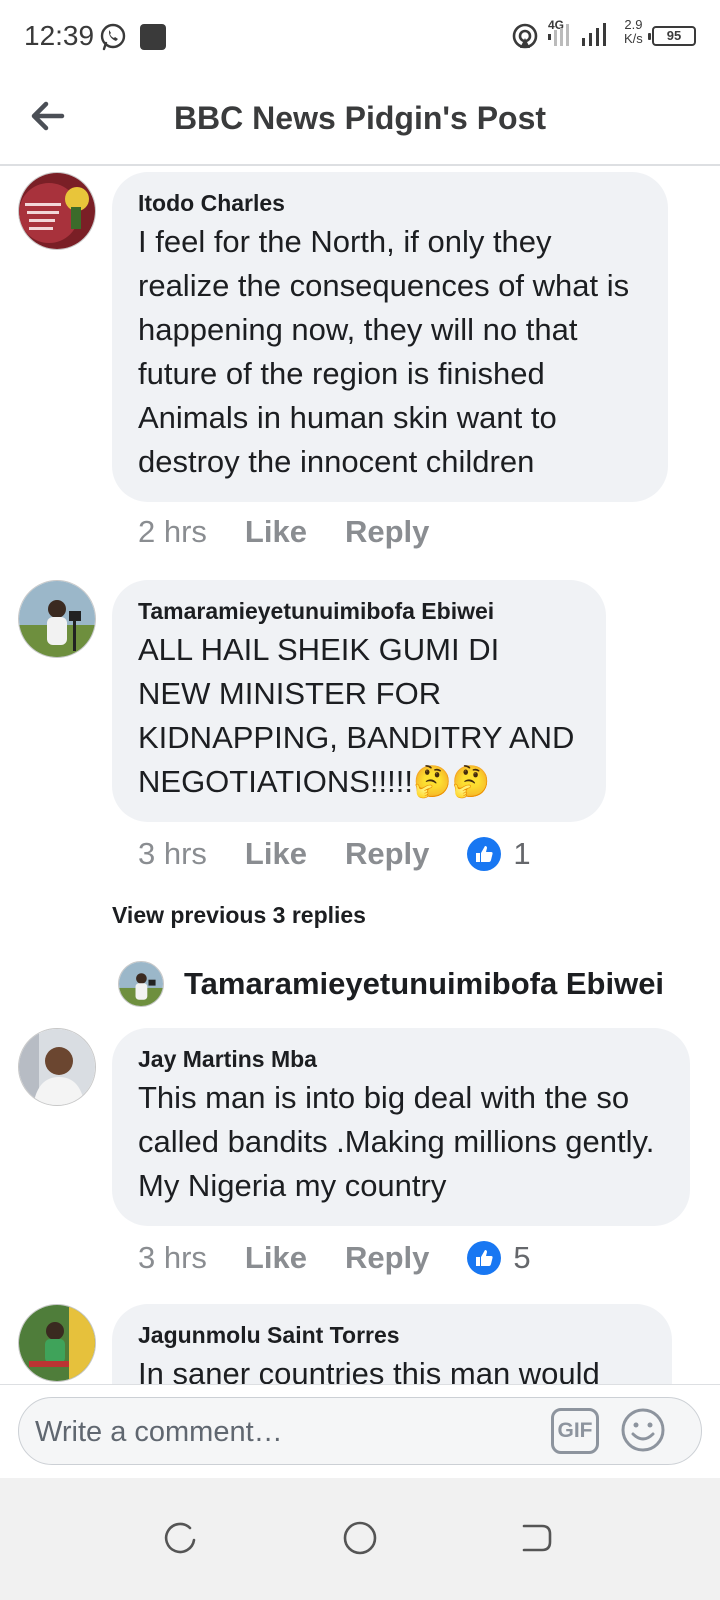  What do you see at coordinates (392, 1335) in the screenshot?
I see `comment-author: Jagunmolu Saint Torres` at bounding box center [392, 1335].